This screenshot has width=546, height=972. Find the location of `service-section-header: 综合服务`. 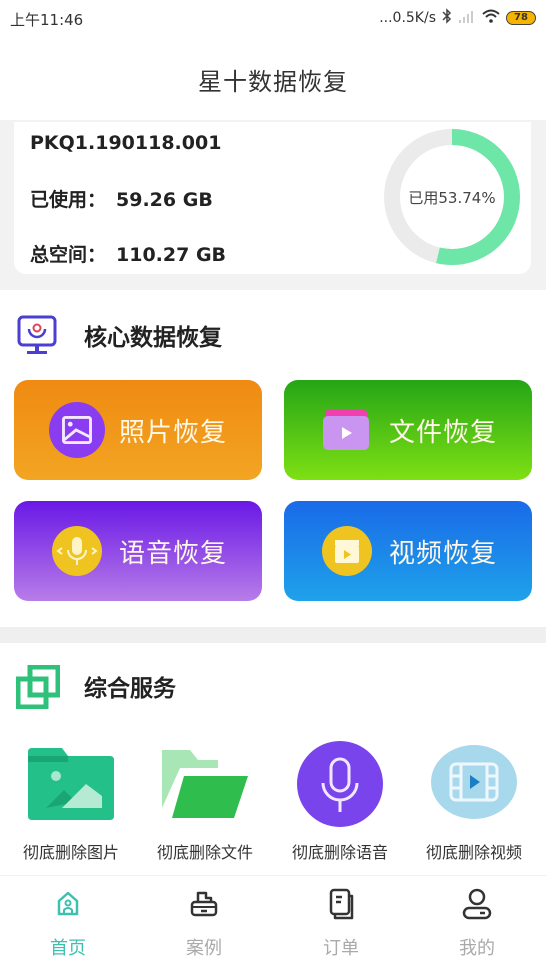

service-section-header: 综合服务 is located at coordinates (95, 687).